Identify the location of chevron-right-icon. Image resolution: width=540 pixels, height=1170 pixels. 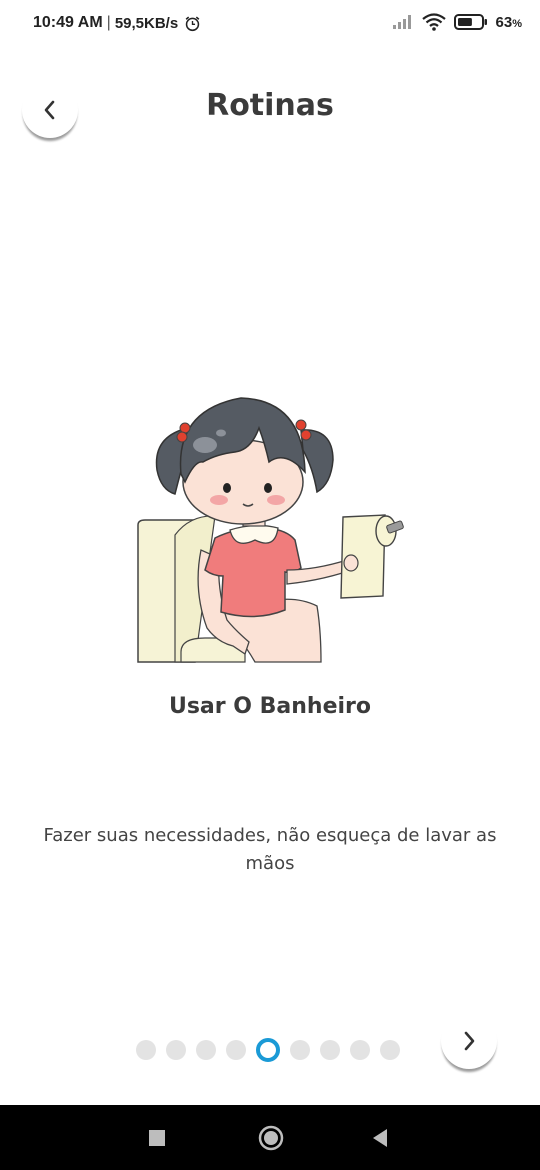
(469, 1041).